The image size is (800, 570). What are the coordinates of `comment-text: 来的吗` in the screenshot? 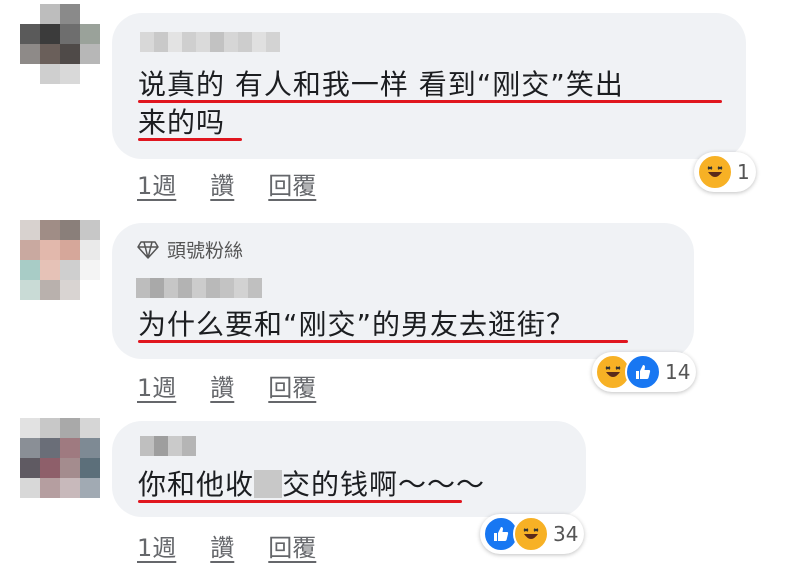 It's located at (182, 122).